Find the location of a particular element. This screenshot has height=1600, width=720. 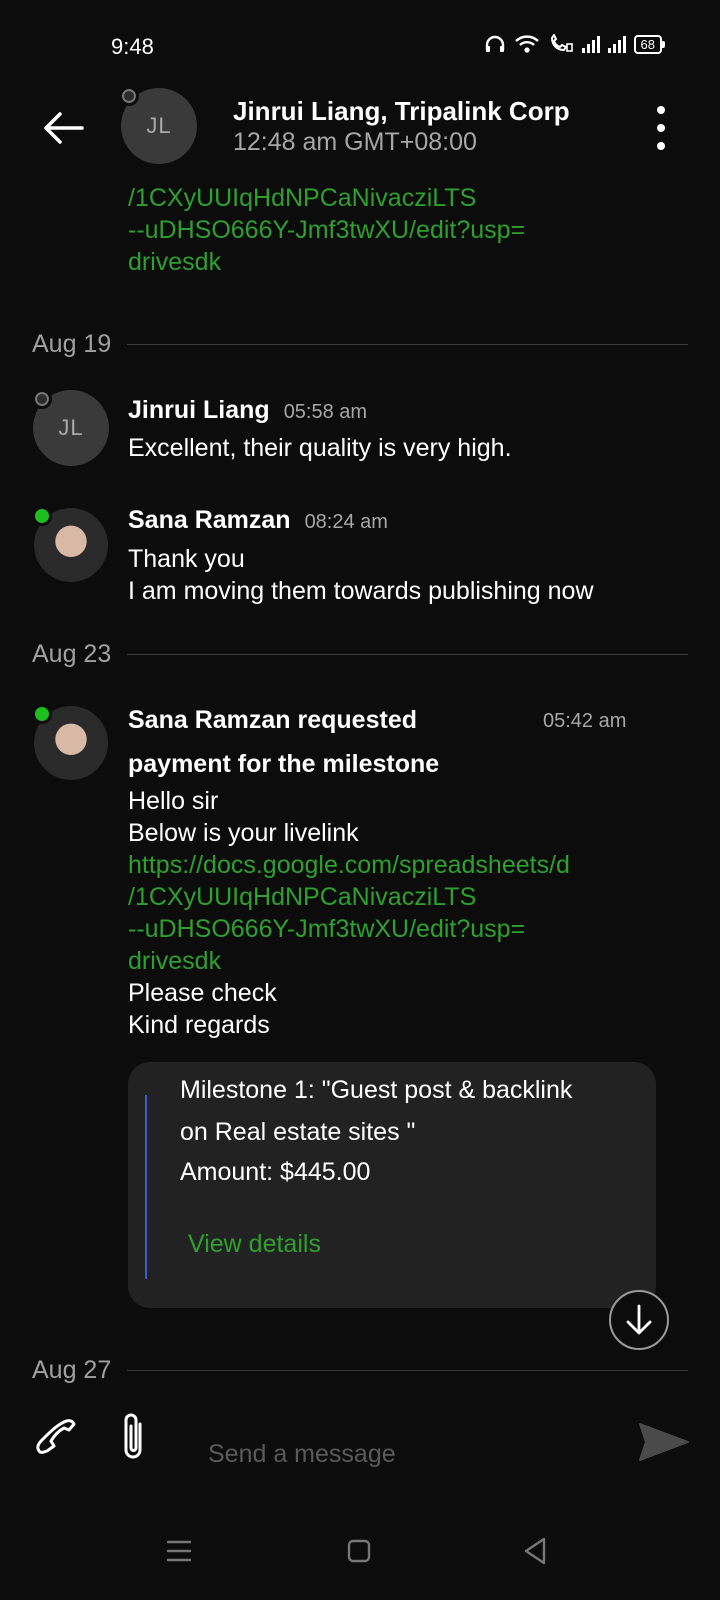

menu-icon is located at coordinates (179, 1551).